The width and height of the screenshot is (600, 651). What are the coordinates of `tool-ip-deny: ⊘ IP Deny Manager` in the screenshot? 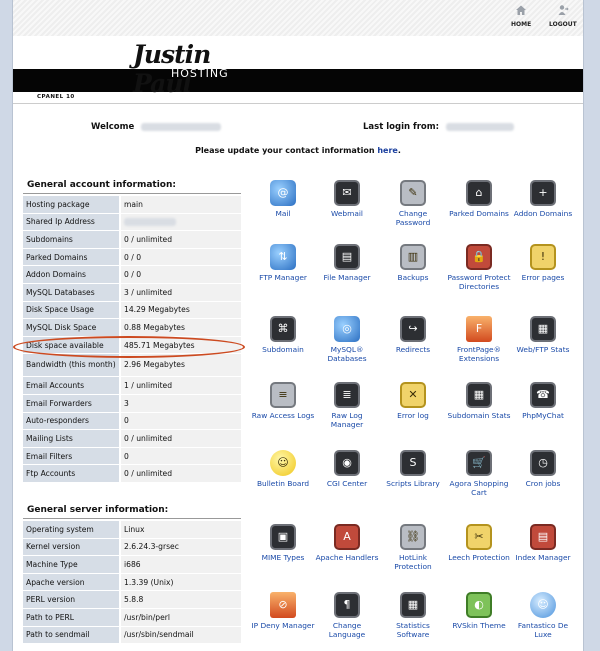 It's located at (283, 611).